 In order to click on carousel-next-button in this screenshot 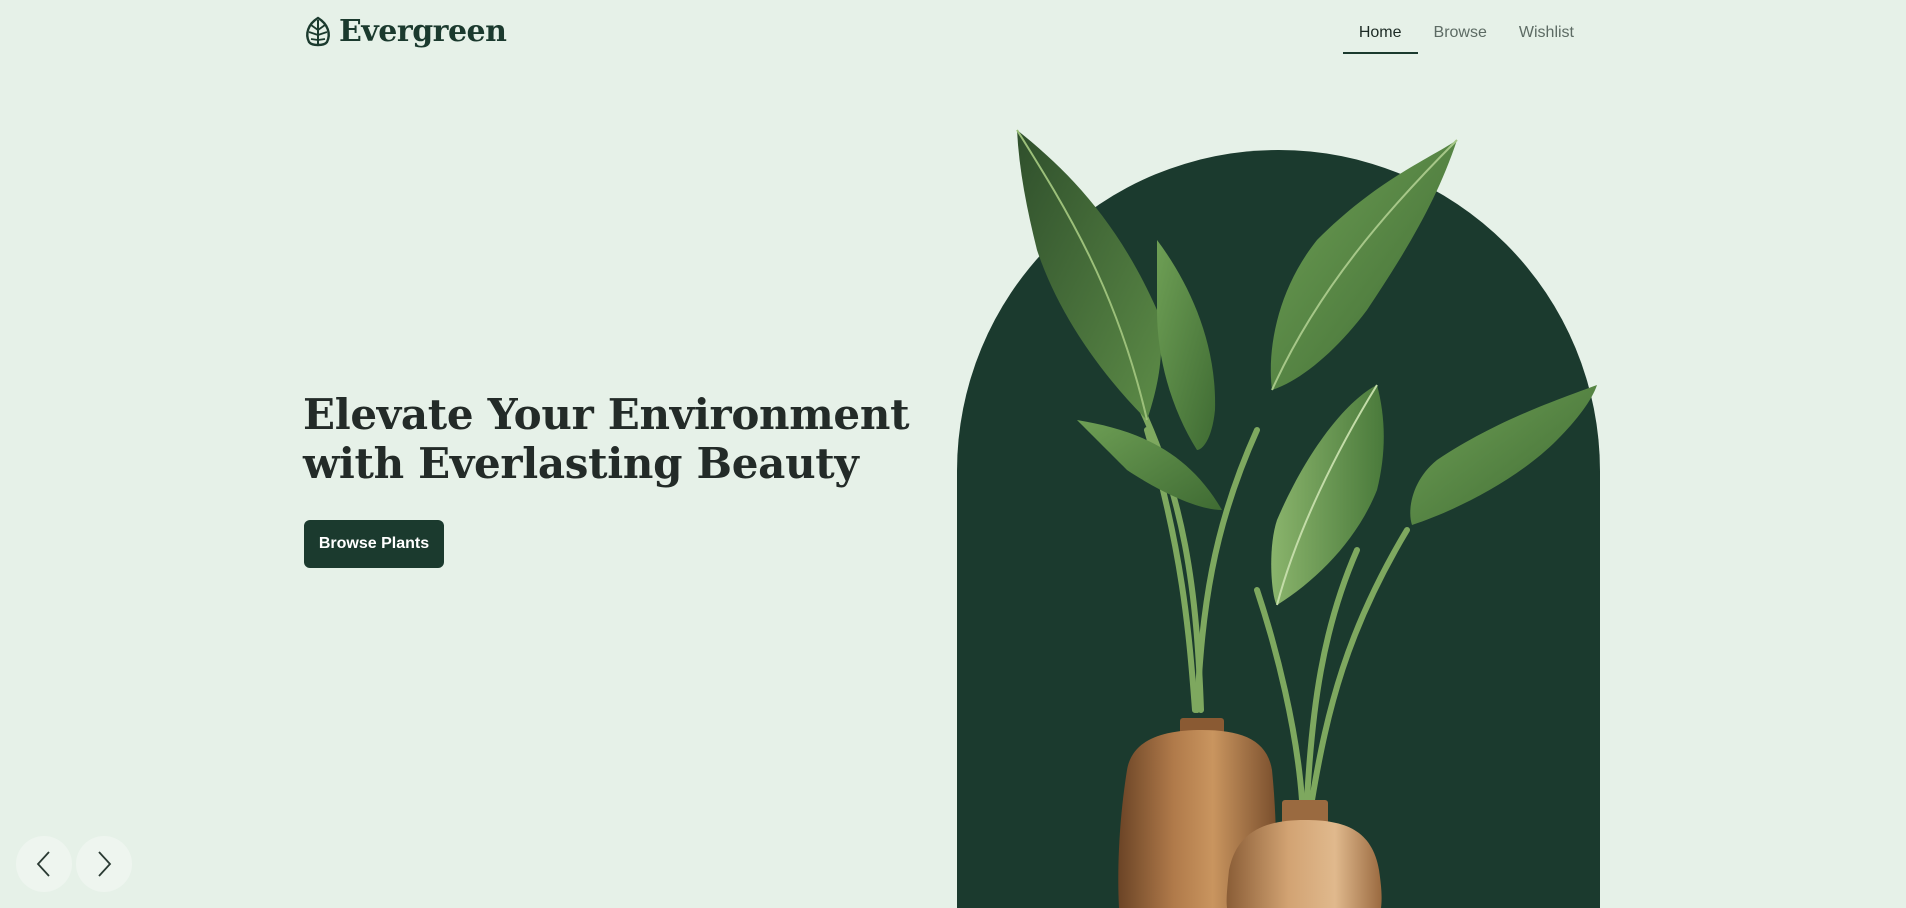, I will do `click(104, 864)`.